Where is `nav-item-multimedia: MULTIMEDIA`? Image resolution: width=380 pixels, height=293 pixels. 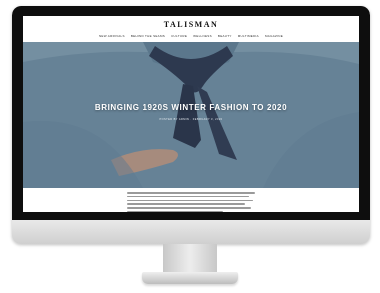 nav-item-multimedia: MULTIMEDIA is located at coordinates (248, 36).